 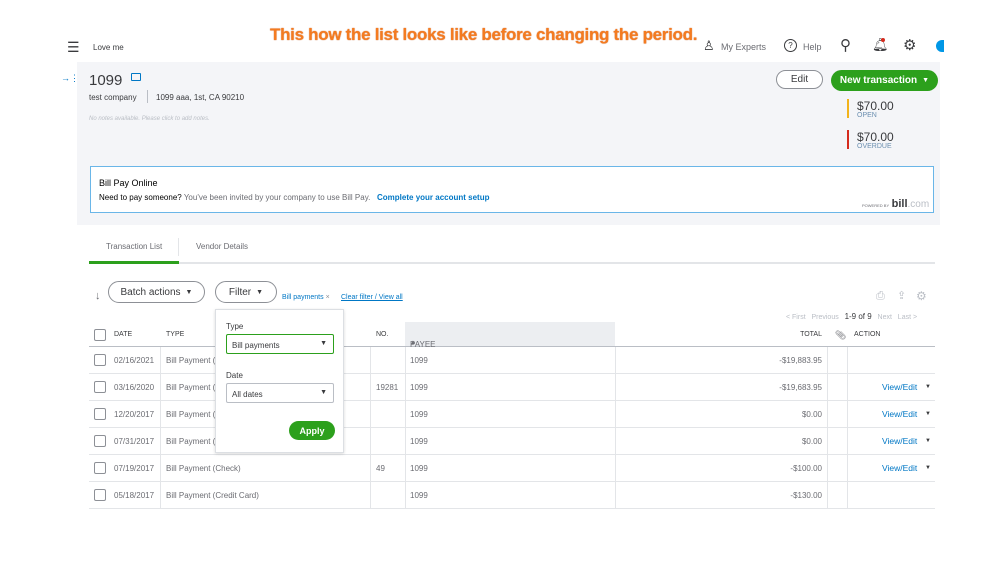 I want to click on column-type: TYPE, so click(x=175, y=334).